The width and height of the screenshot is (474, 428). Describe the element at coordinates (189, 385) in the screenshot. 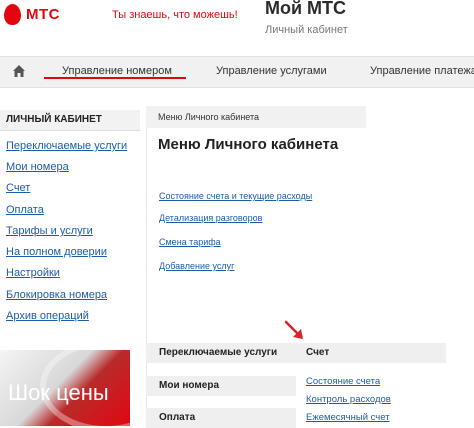

I see `grid-my-numbers: Мои номера` at that location.